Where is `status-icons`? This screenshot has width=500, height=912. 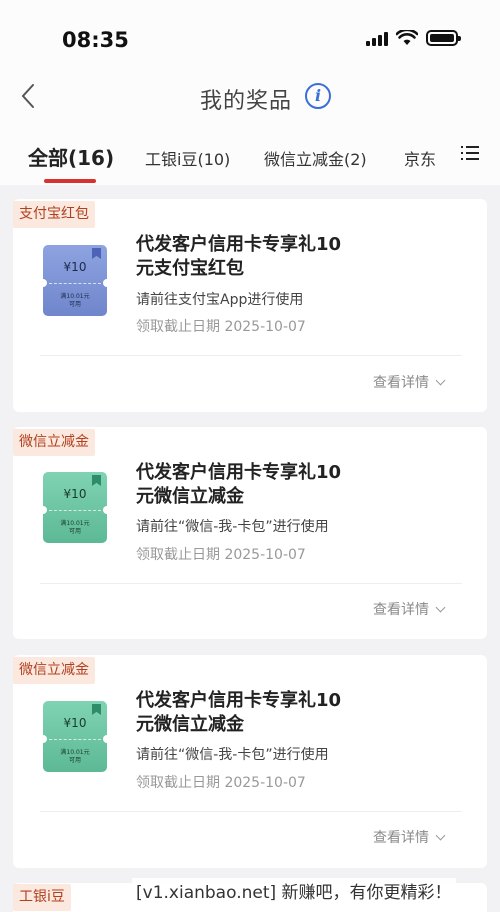 status-icons is located at coordinates (413, 38).